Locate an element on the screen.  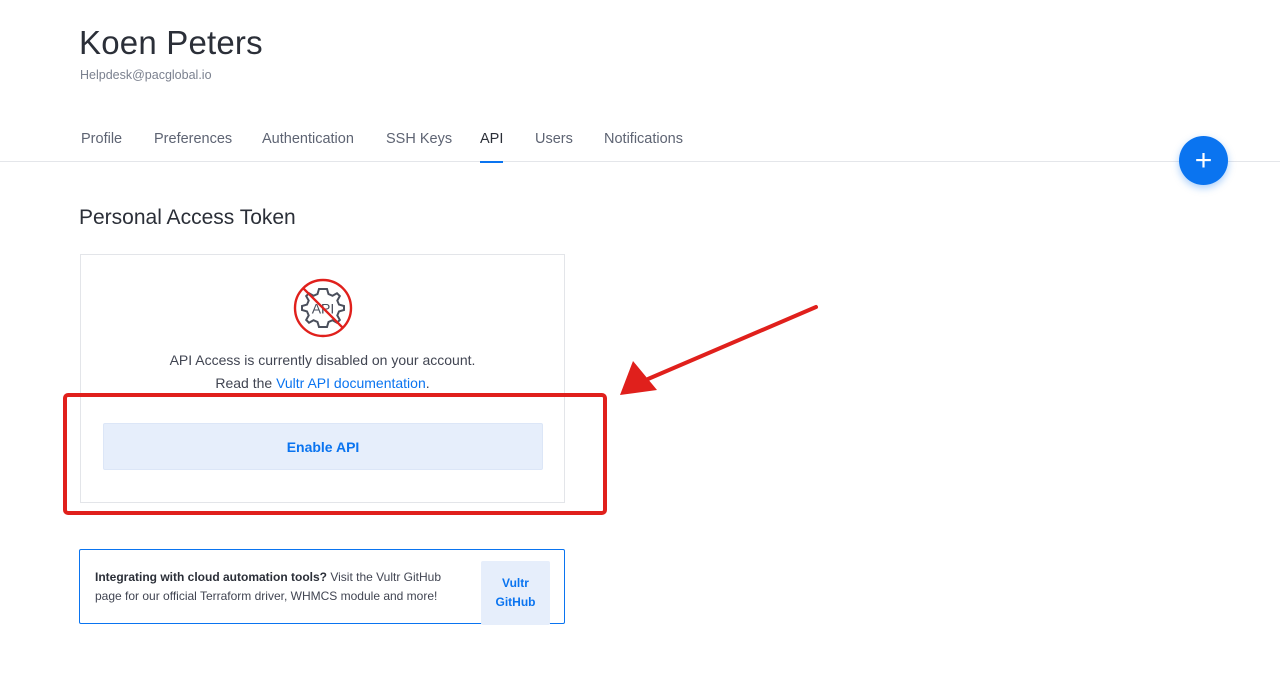
plus-icon: + is located at coordinates (1203, 160).